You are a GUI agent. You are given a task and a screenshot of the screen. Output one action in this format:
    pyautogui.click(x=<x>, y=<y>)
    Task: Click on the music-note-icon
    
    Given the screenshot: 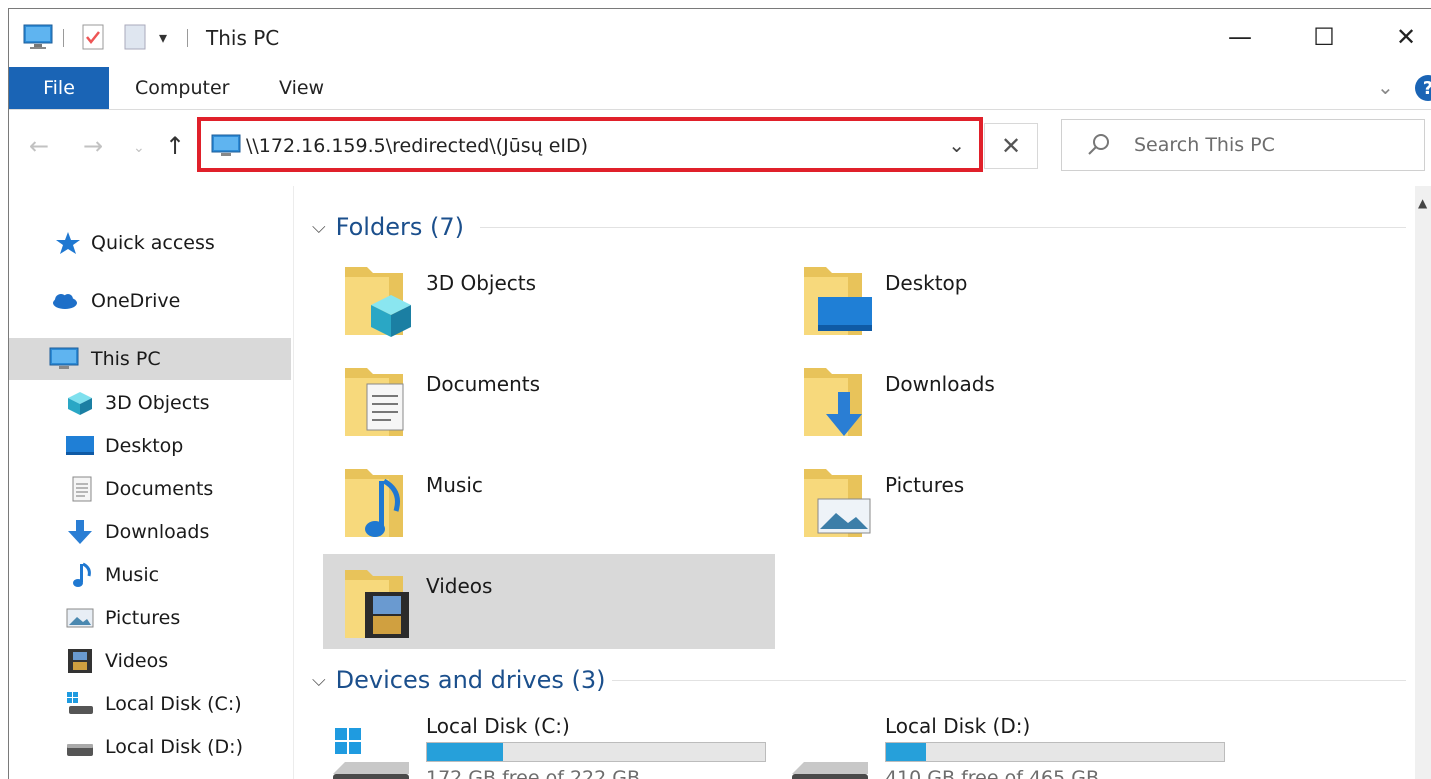 What is the action you would take?
    pyautogui.click(x=82, y=574)
    